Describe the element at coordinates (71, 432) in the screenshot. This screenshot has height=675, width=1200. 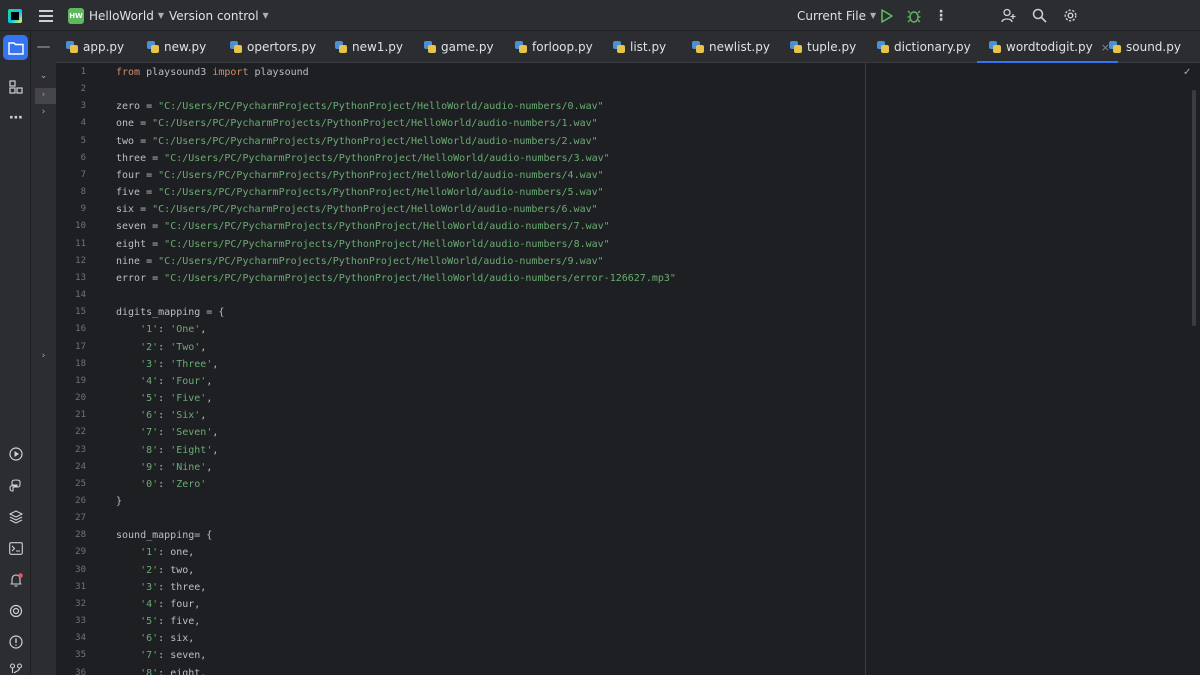
I see `line-number: 22` at that location.